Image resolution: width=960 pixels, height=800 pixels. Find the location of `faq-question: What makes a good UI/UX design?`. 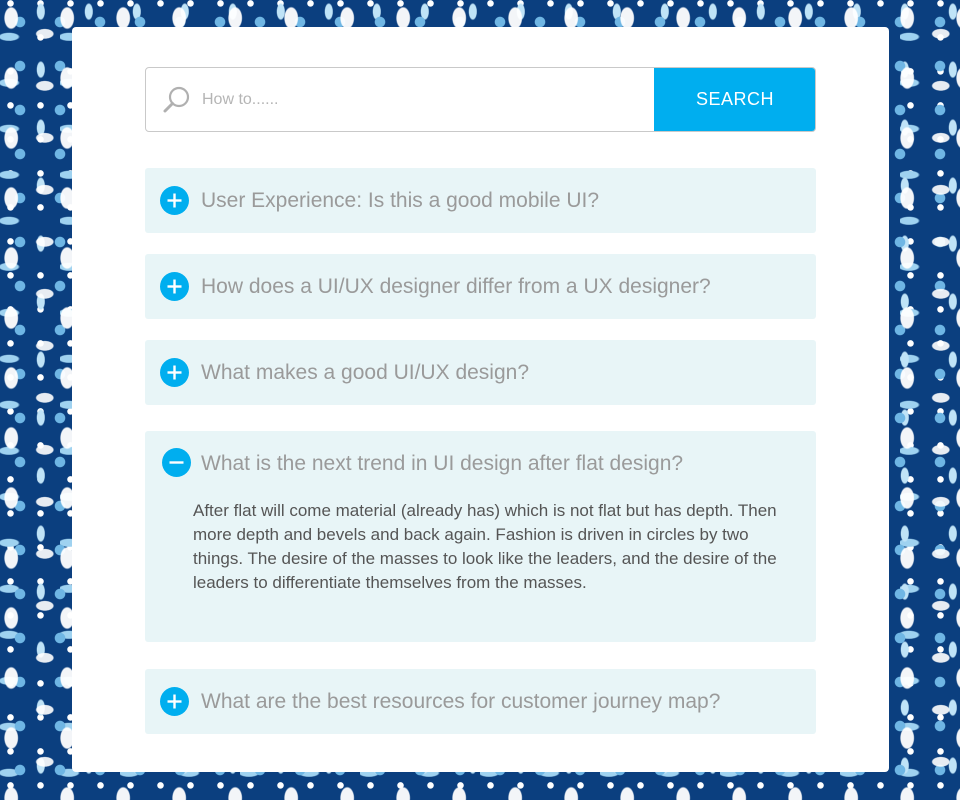

faq-question: What makes a good UI/UX design? is located at coordinates (365, 372).